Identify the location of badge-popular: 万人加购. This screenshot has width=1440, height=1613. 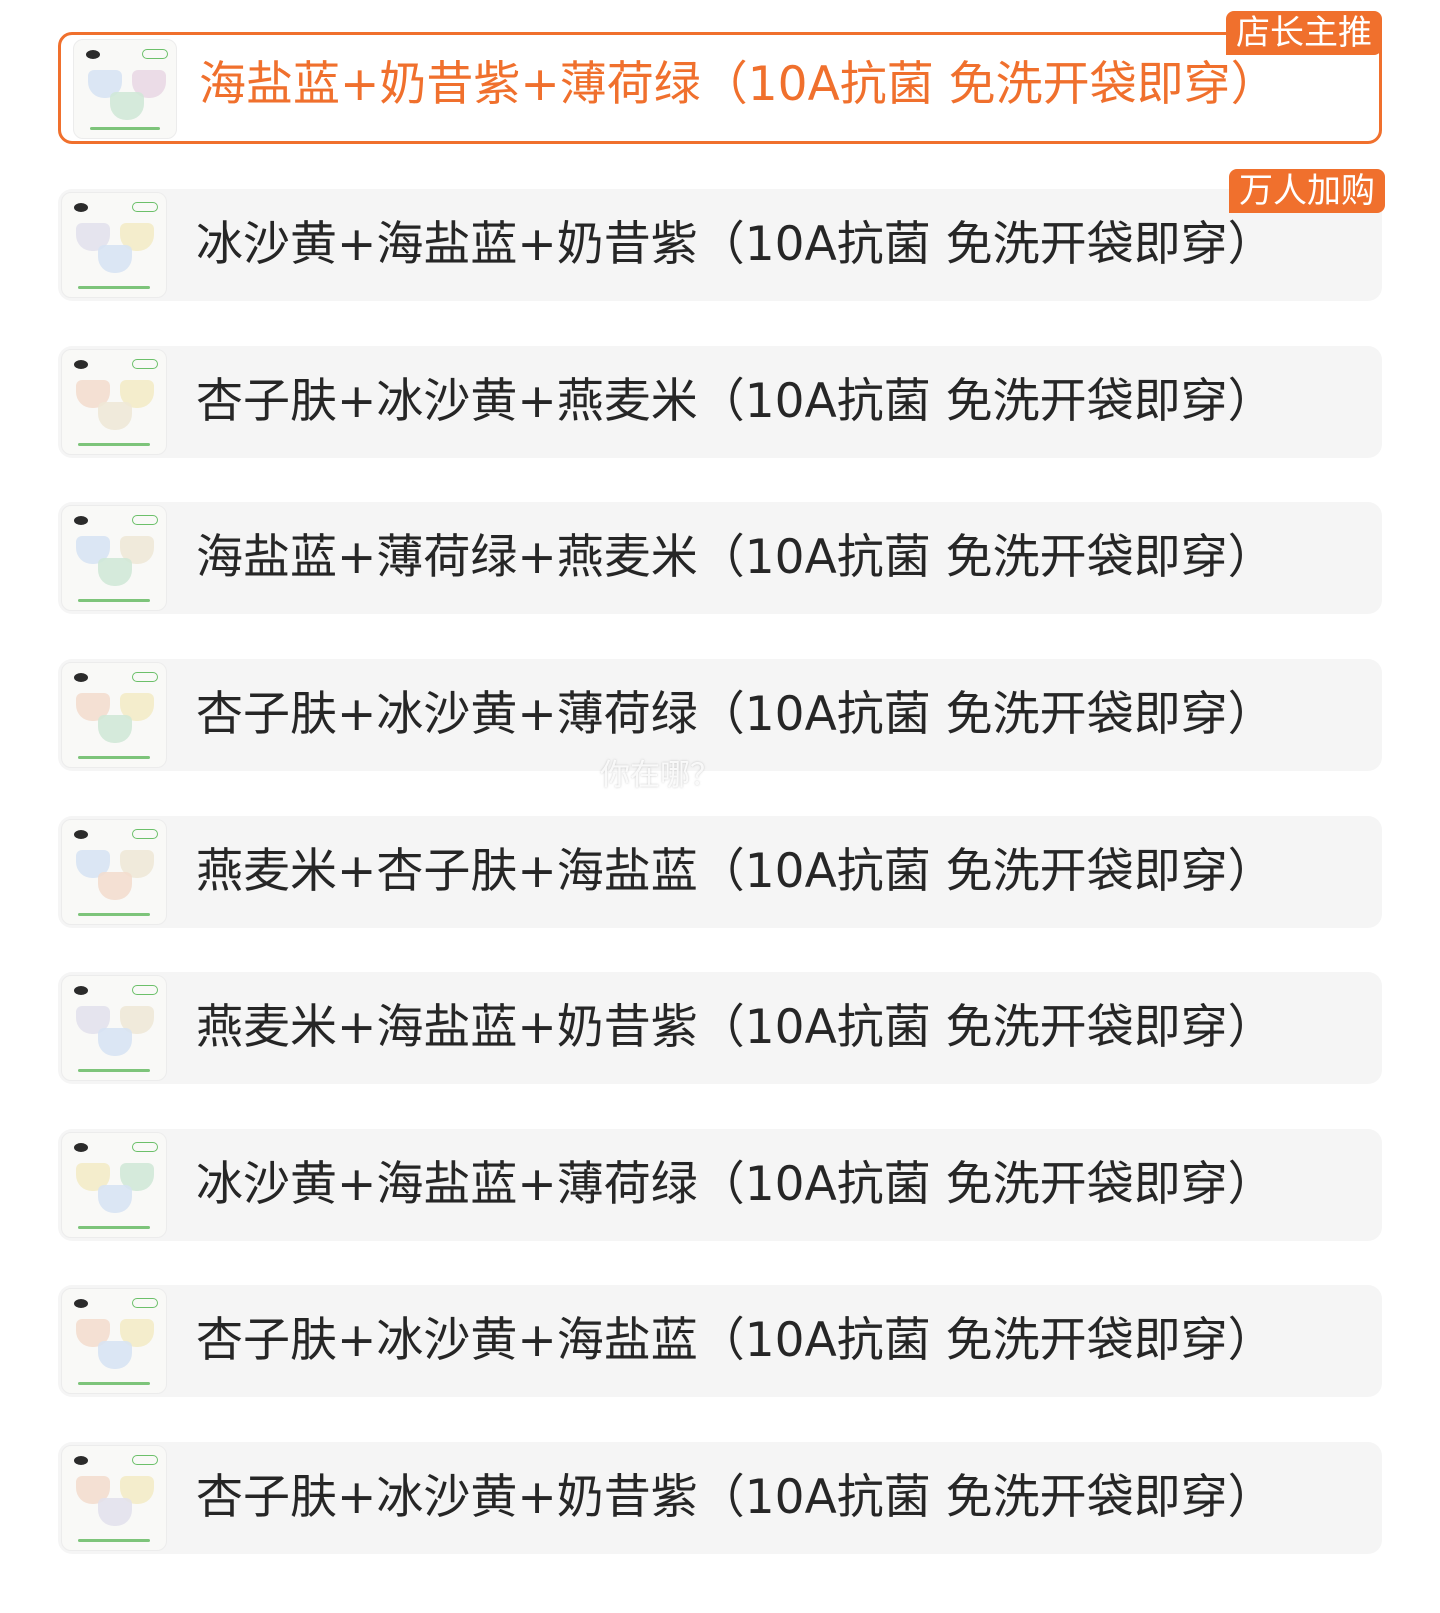
(1307, 191).